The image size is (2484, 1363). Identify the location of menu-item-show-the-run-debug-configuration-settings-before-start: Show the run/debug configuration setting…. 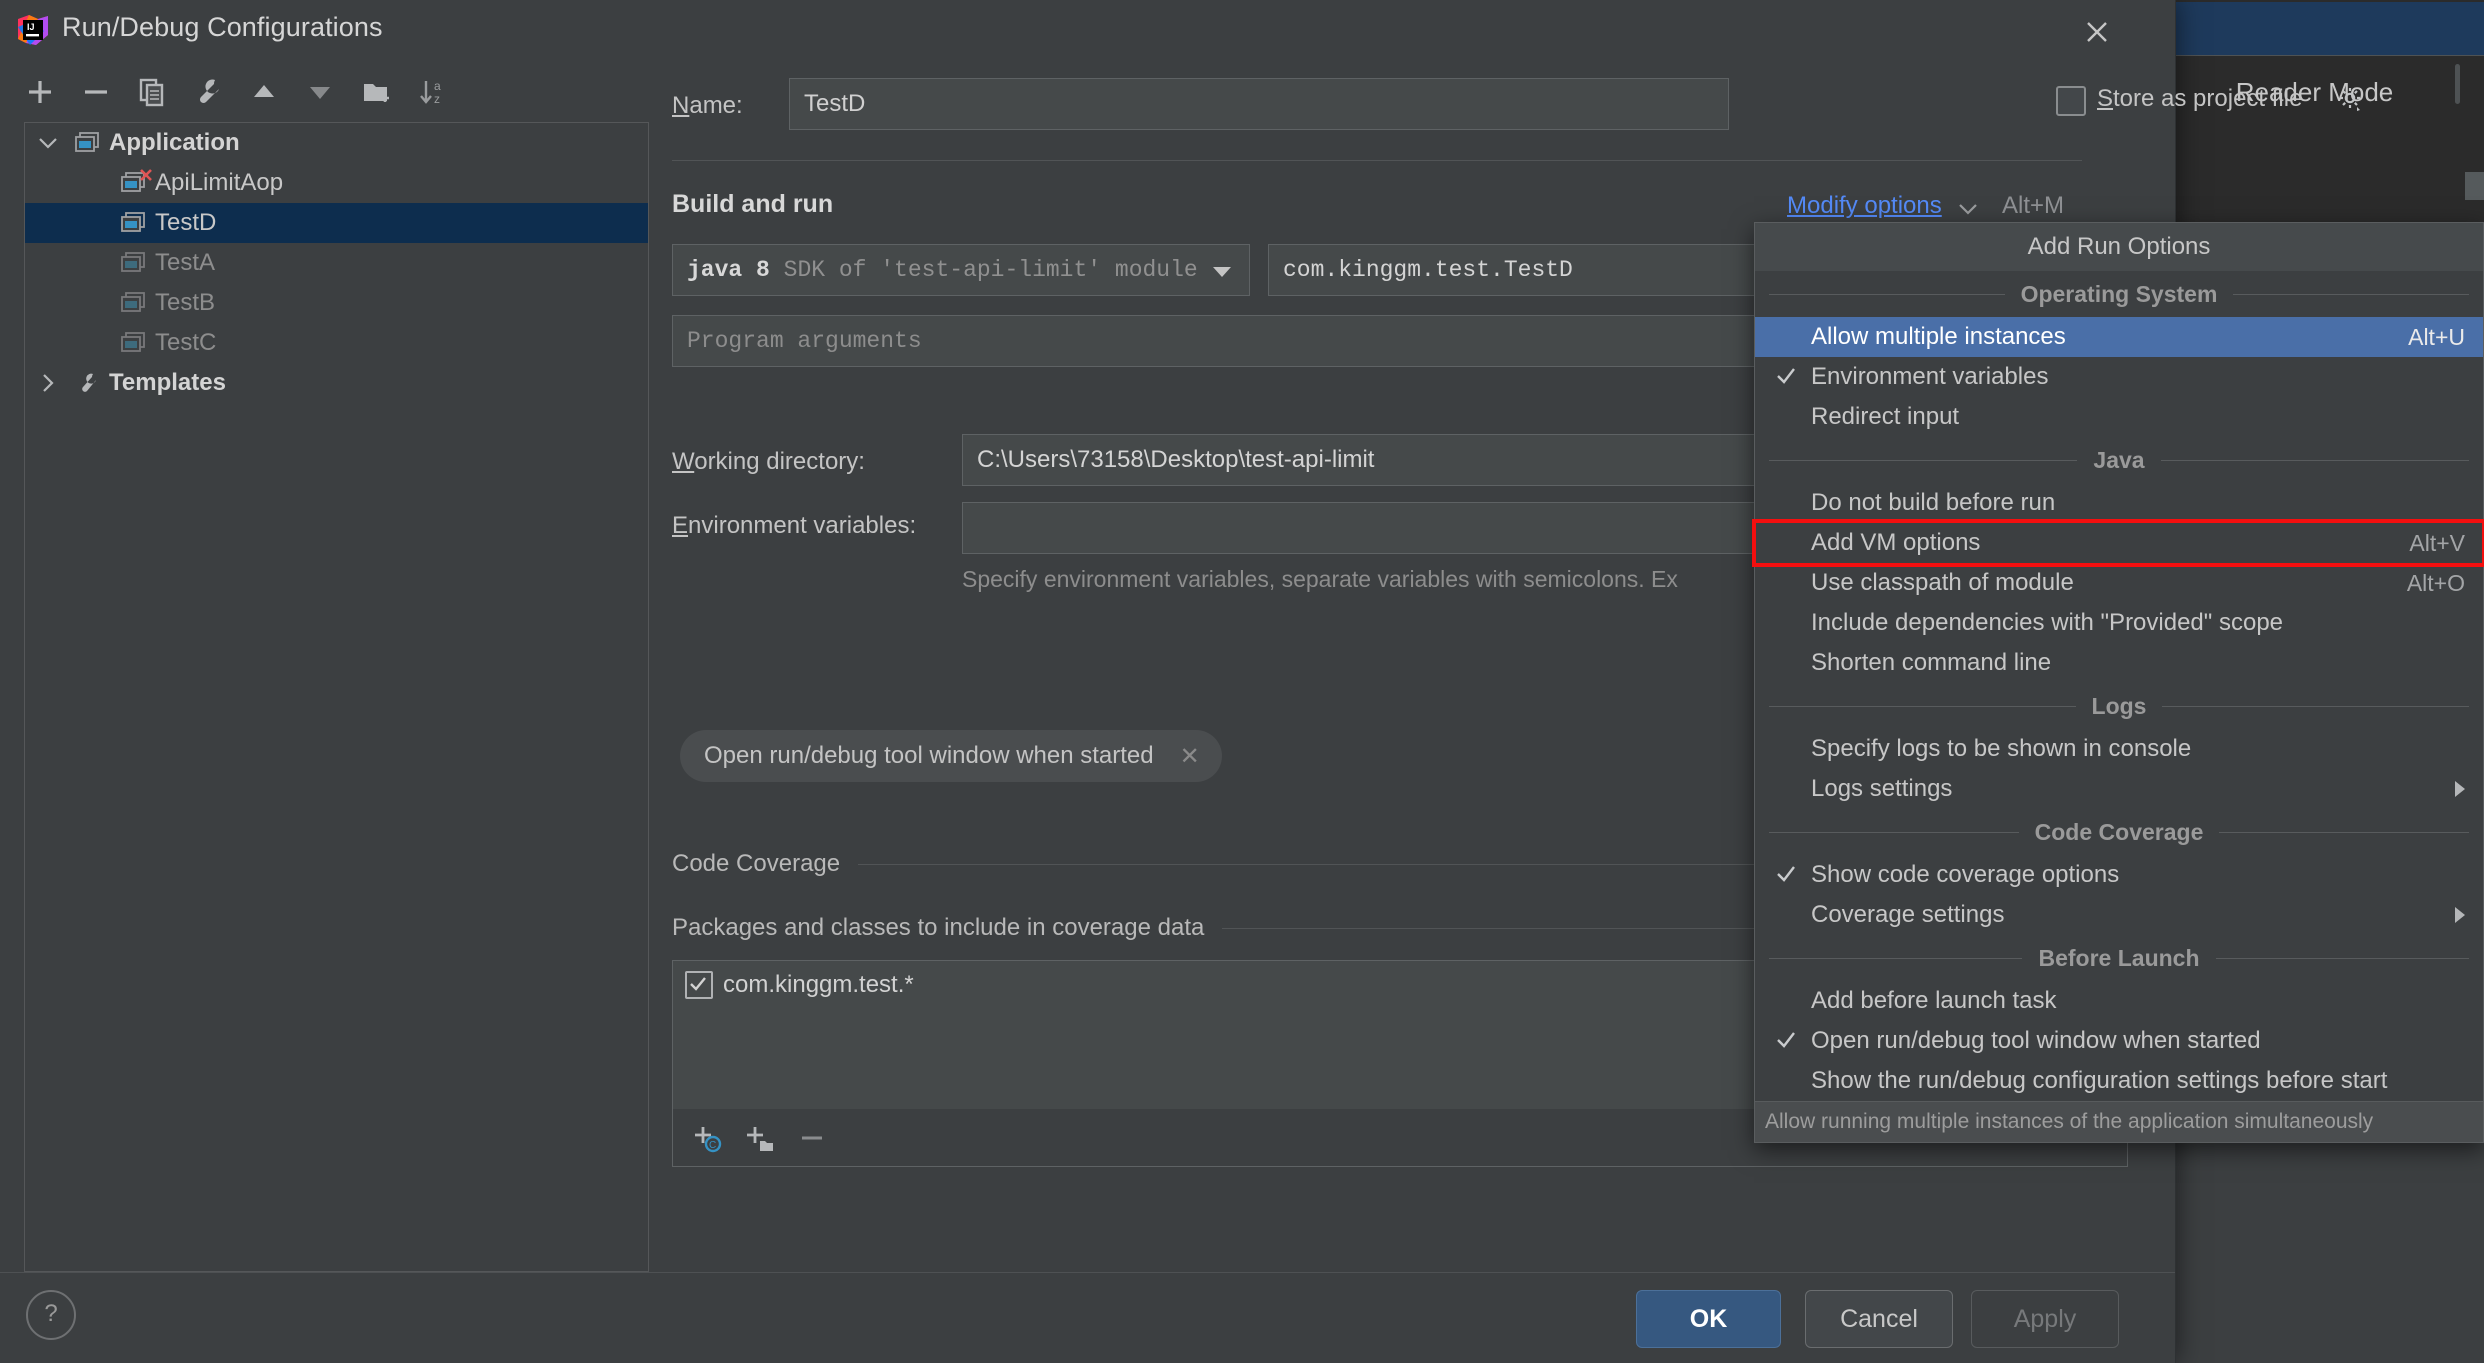
(2119, 1081).